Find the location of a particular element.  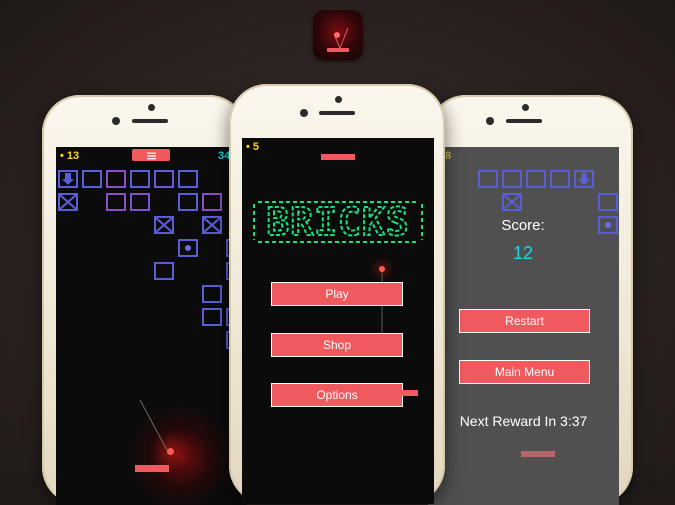

score-label: Score: is located at coordinates (523, 225).